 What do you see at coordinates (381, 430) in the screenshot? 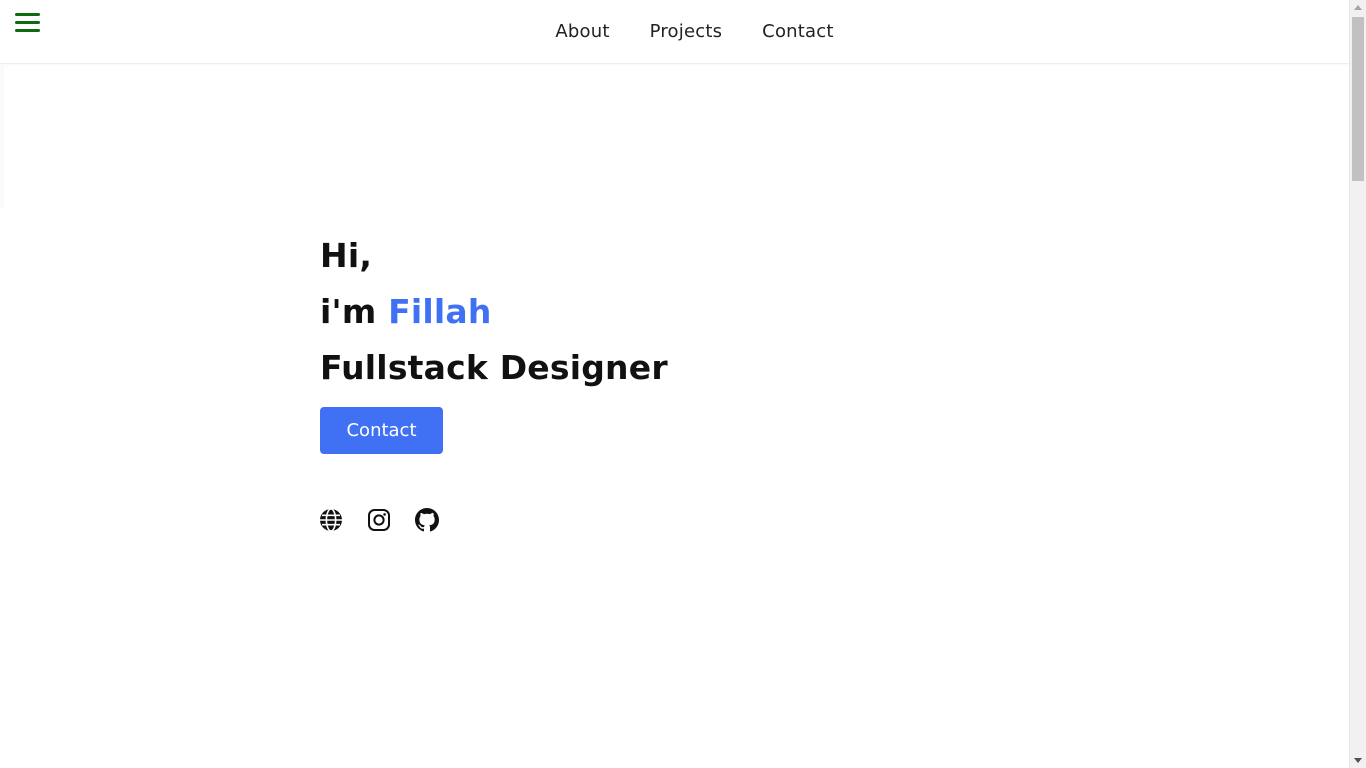
I see `contact-button: Contact` at bounding box center [381, 430].